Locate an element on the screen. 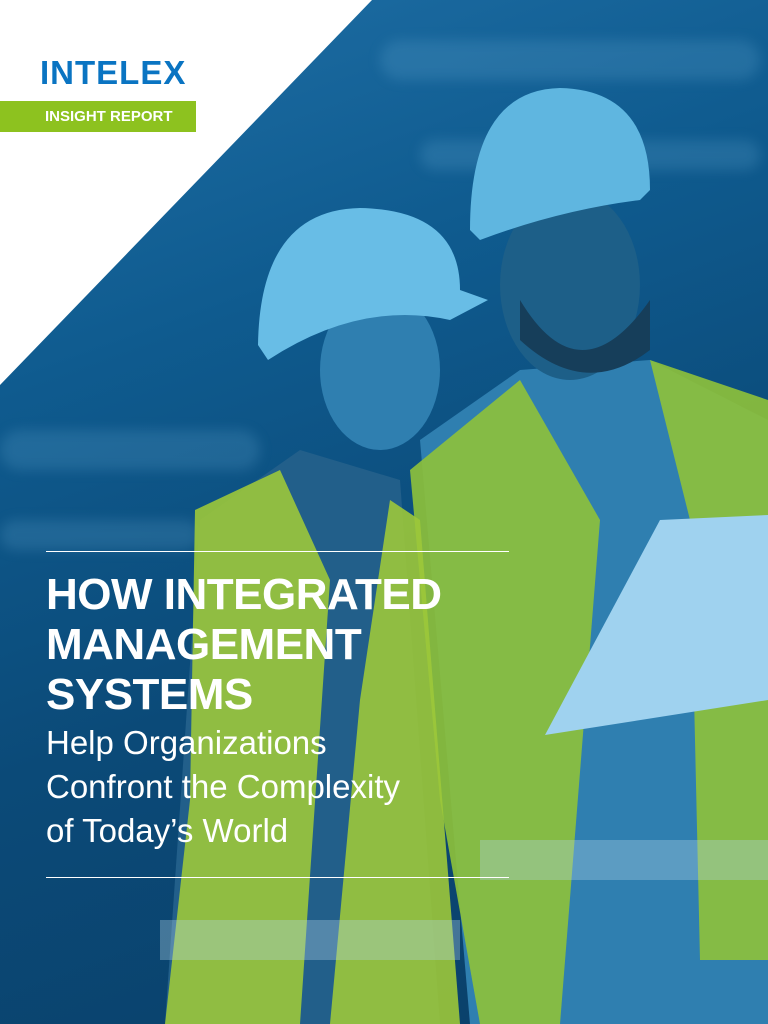 The height and width of the screenshot is (1024, 768). subtitle-line: Help Organizations is located at coordinates (186, 742).